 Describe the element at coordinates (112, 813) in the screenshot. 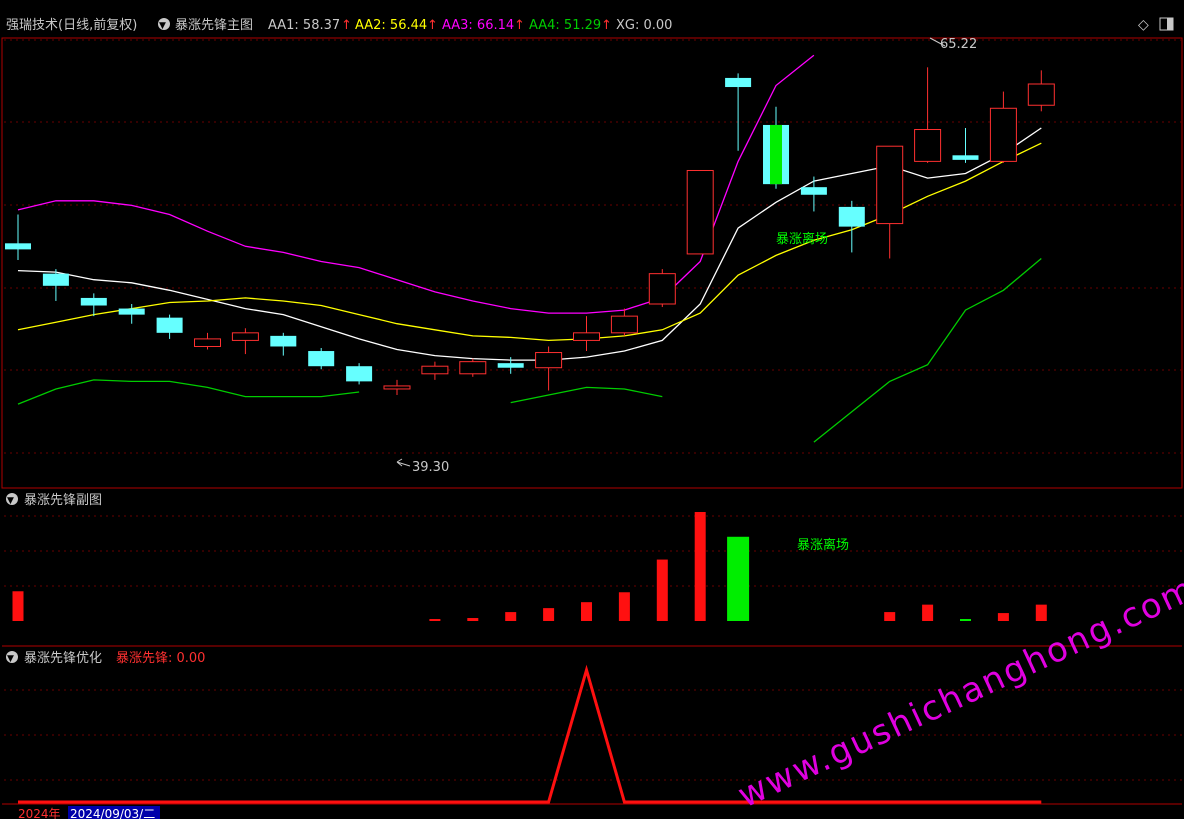

I see `footer-date: 2024/09/03/二` at that location.